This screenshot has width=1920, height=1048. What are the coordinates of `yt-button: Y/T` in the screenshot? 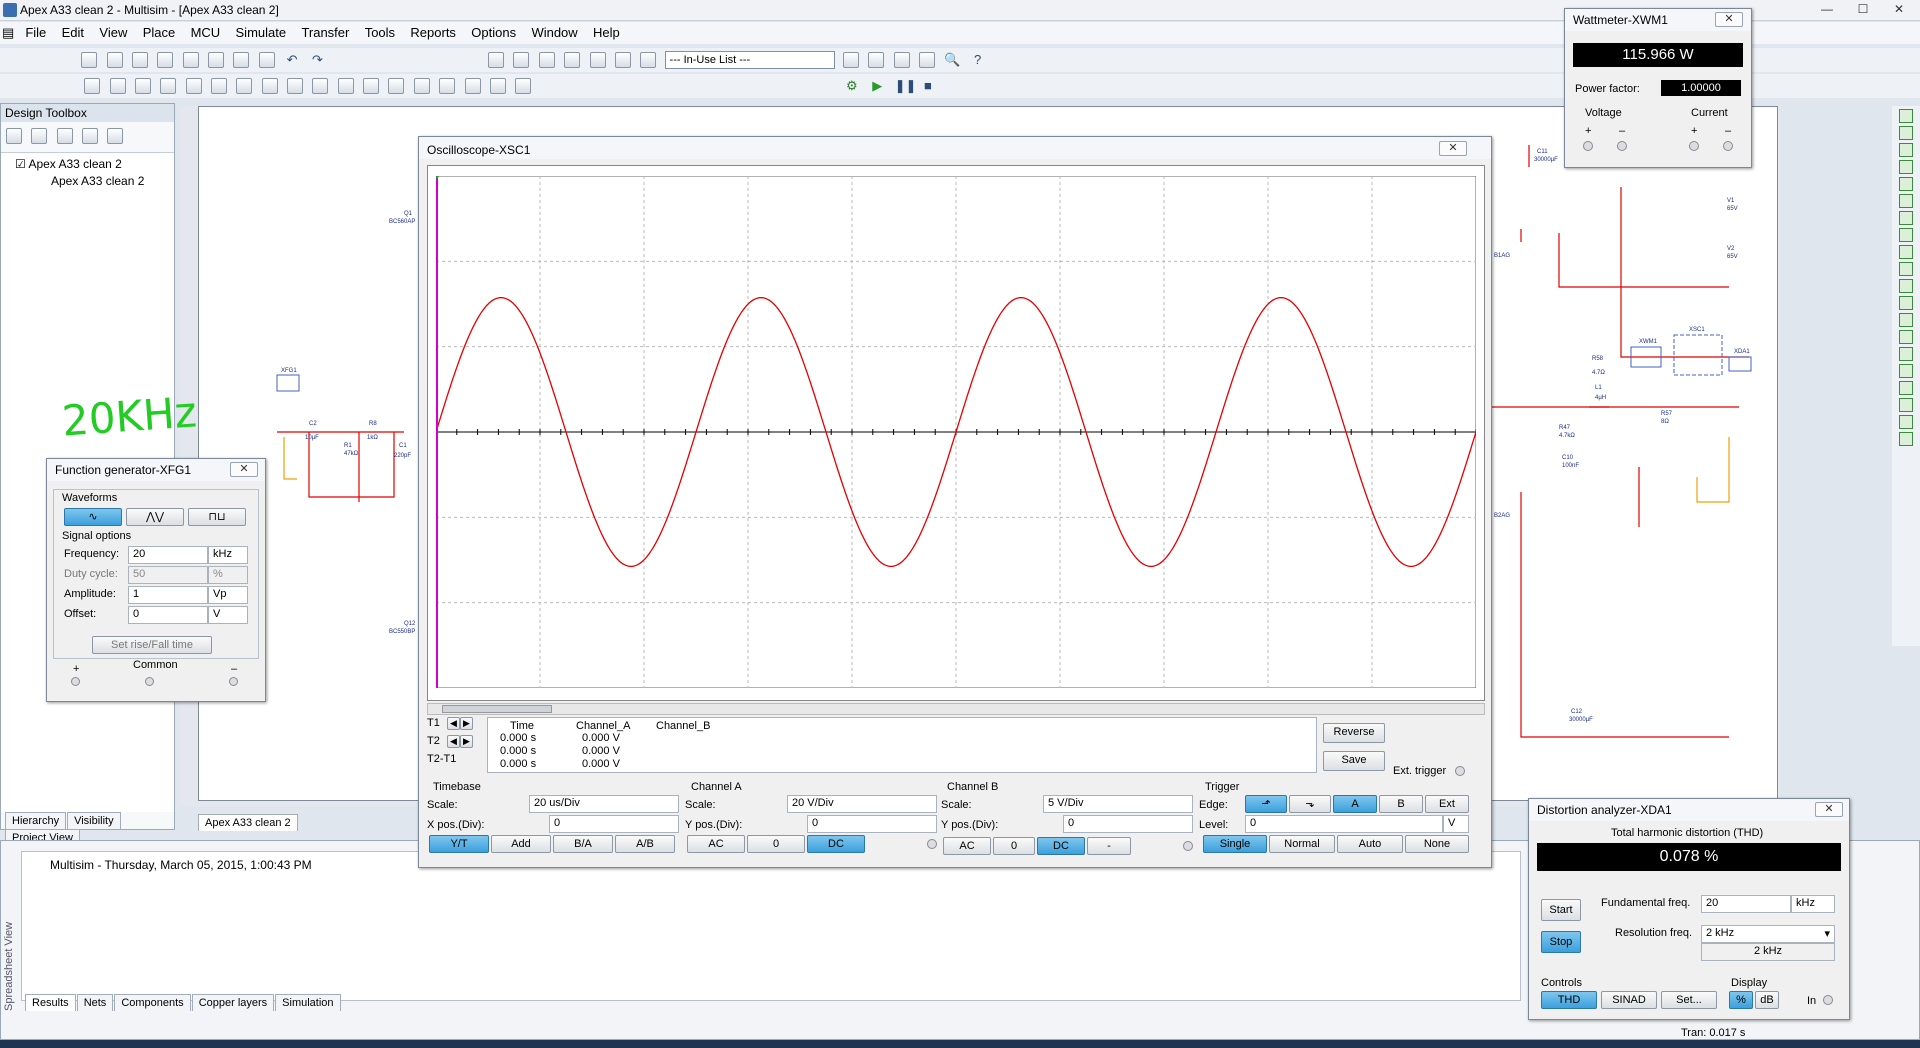 It's located at (459, 844).